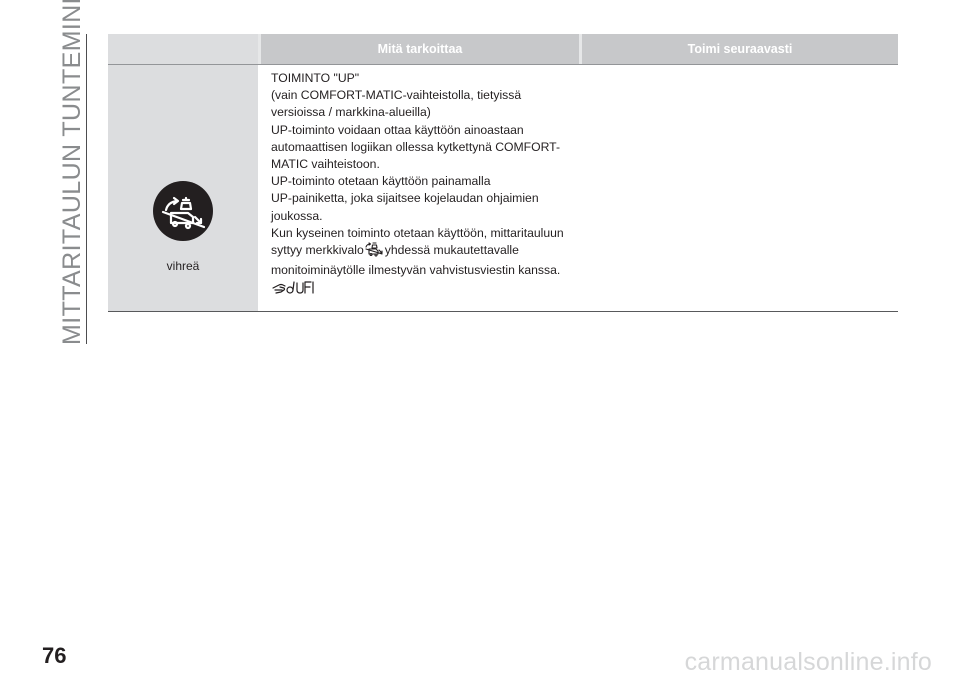  Describe the element at coordinates (325, 164) in the screenshot. I see `meaning-line: MATIC vaihteistoon.` at that location.